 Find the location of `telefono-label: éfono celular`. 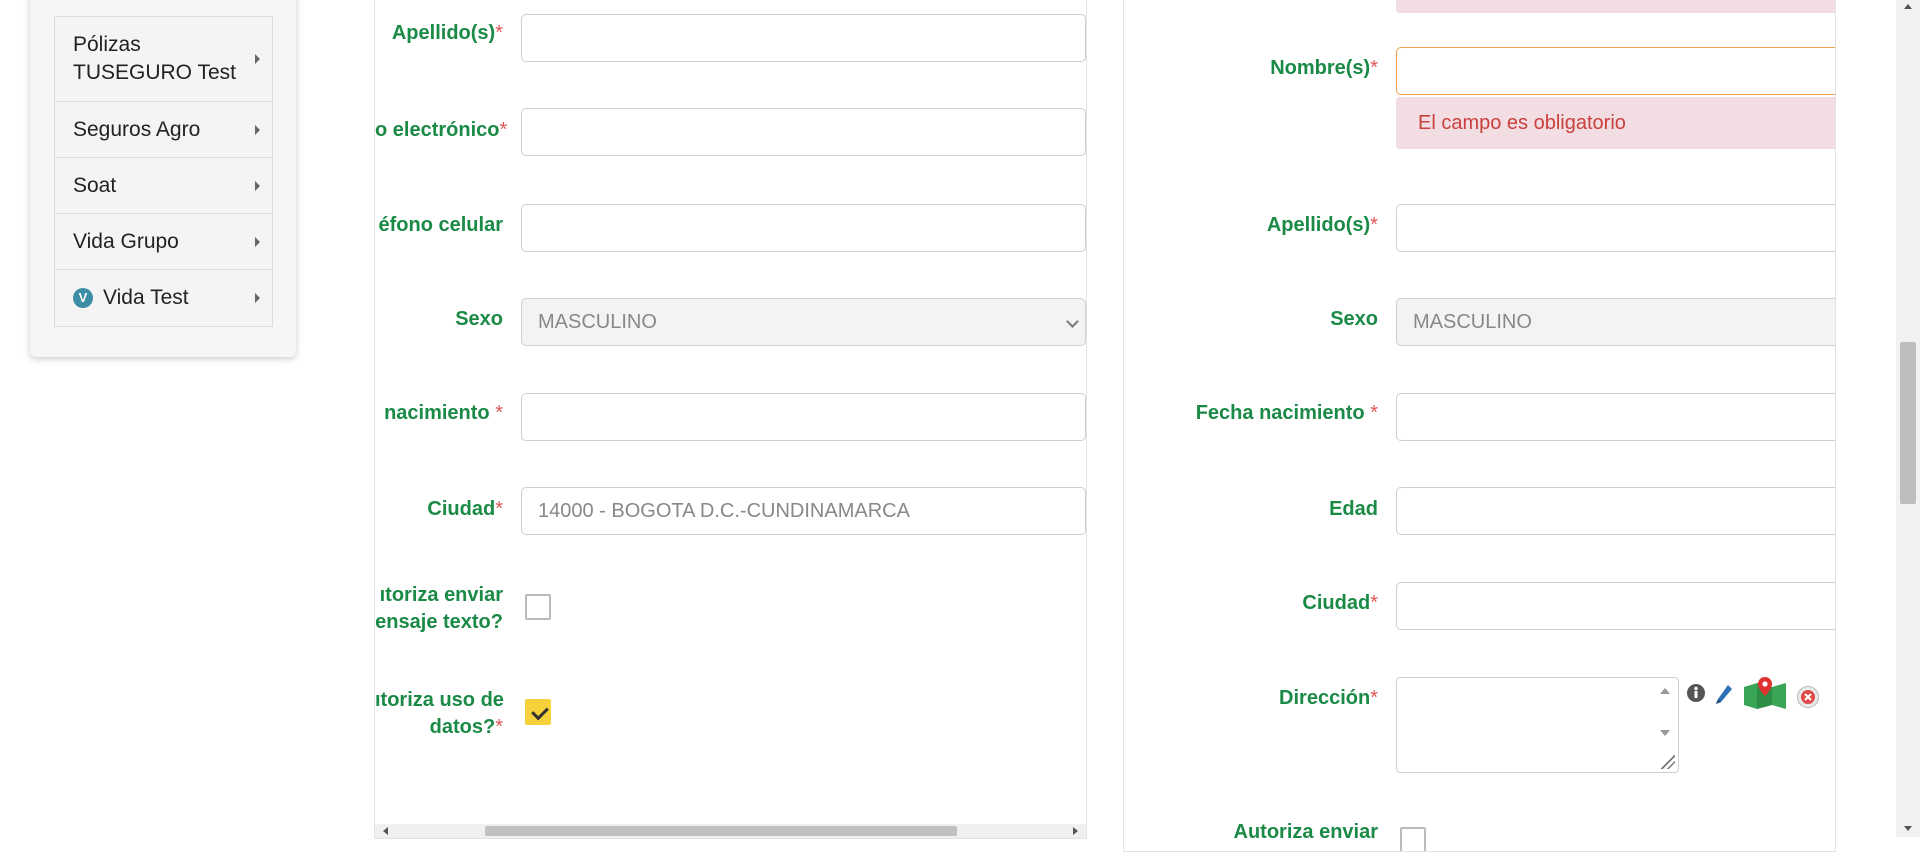

telefono-label: éfono celular is located at coordinates (440, 225).